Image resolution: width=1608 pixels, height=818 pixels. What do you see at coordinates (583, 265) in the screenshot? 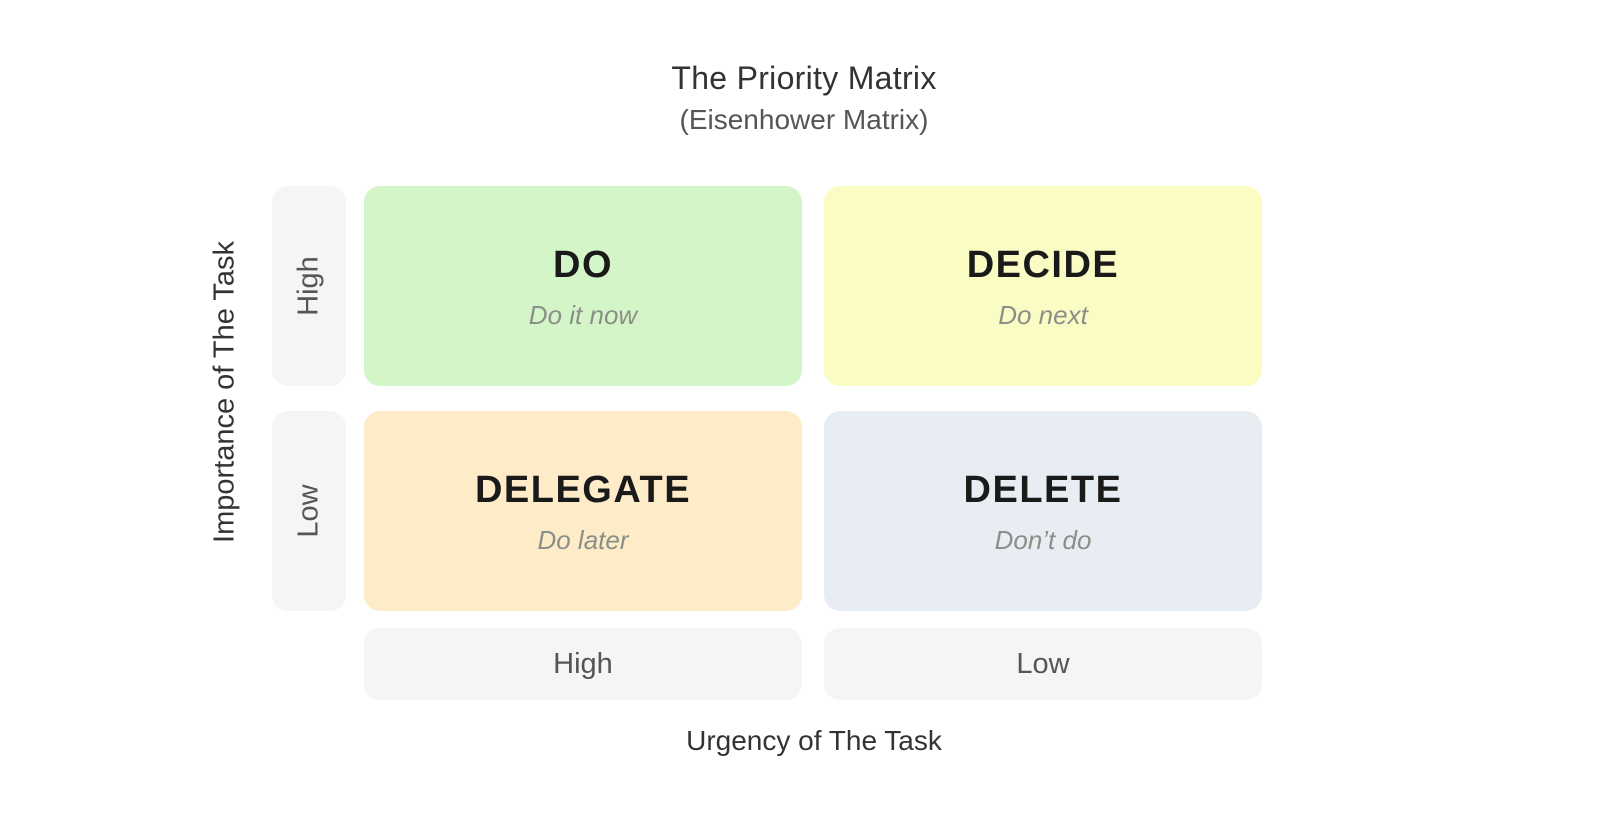
I see `quadrant-do-title: DO` at bounding box center [583, 265].